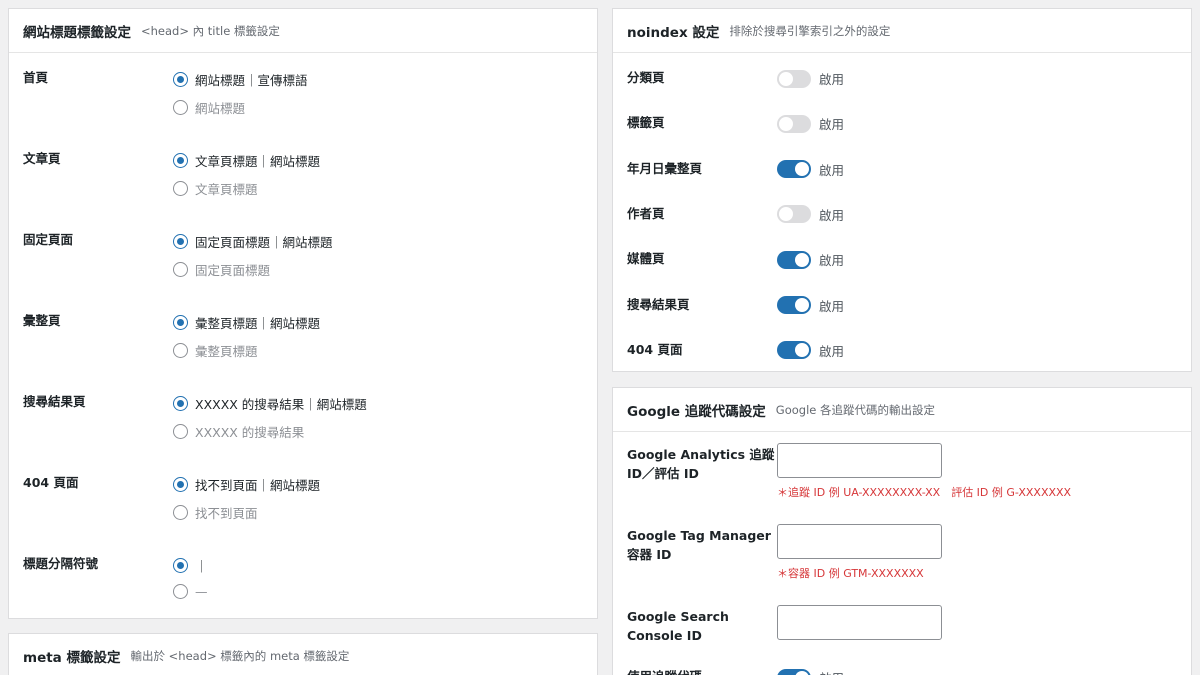  What do you see at coordinates (264, 242) in the screenshot?
I see `radio-option-label: 固定頁面標題｜網站標題` at bounding box center [264, 242].